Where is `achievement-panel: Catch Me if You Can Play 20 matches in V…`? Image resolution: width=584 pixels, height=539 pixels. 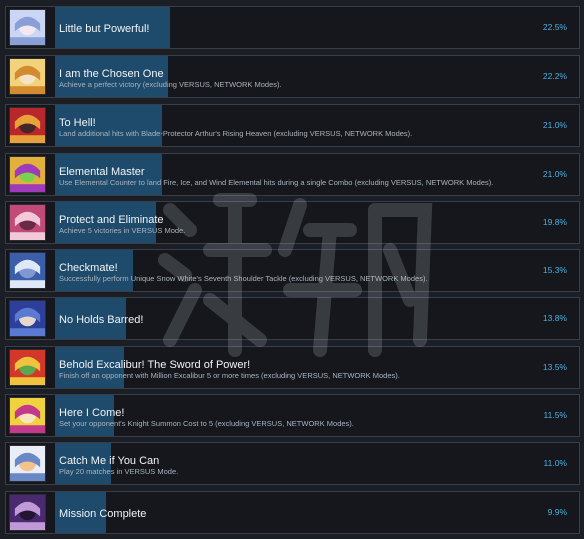
achievement-panel: Catch Me if You Can Play 20 matches in V… is located at coordinates (315, 463).